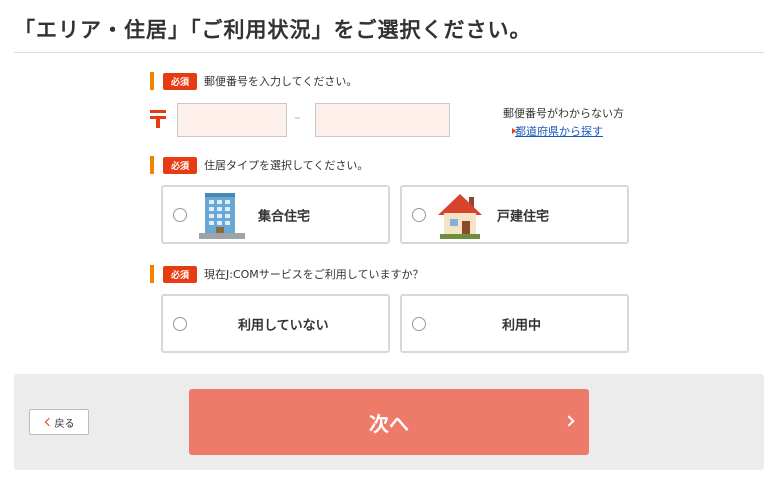 The image size is (775, 480). What do you see at coordinates (222, 216) in the screenshot?
I see `apartment-building-icon` at bounding box center [222, 216].